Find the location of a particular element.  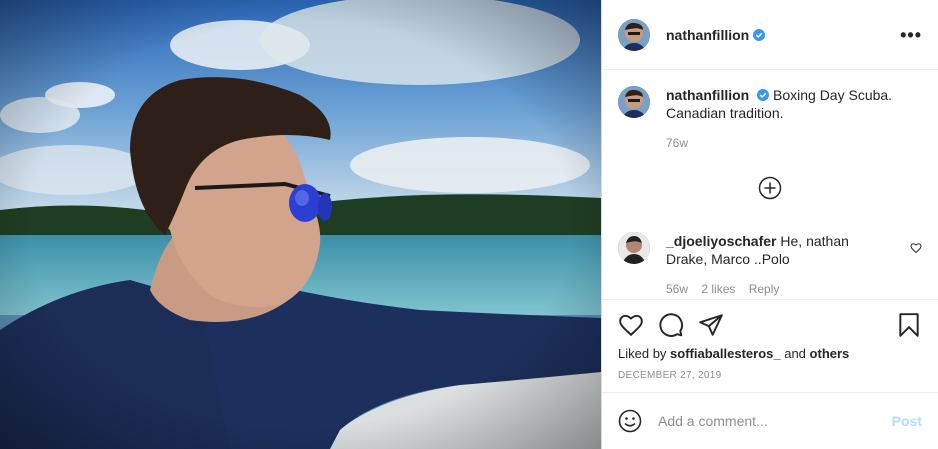

comment-timestamp: 56w is located at coordinates (677, 289).